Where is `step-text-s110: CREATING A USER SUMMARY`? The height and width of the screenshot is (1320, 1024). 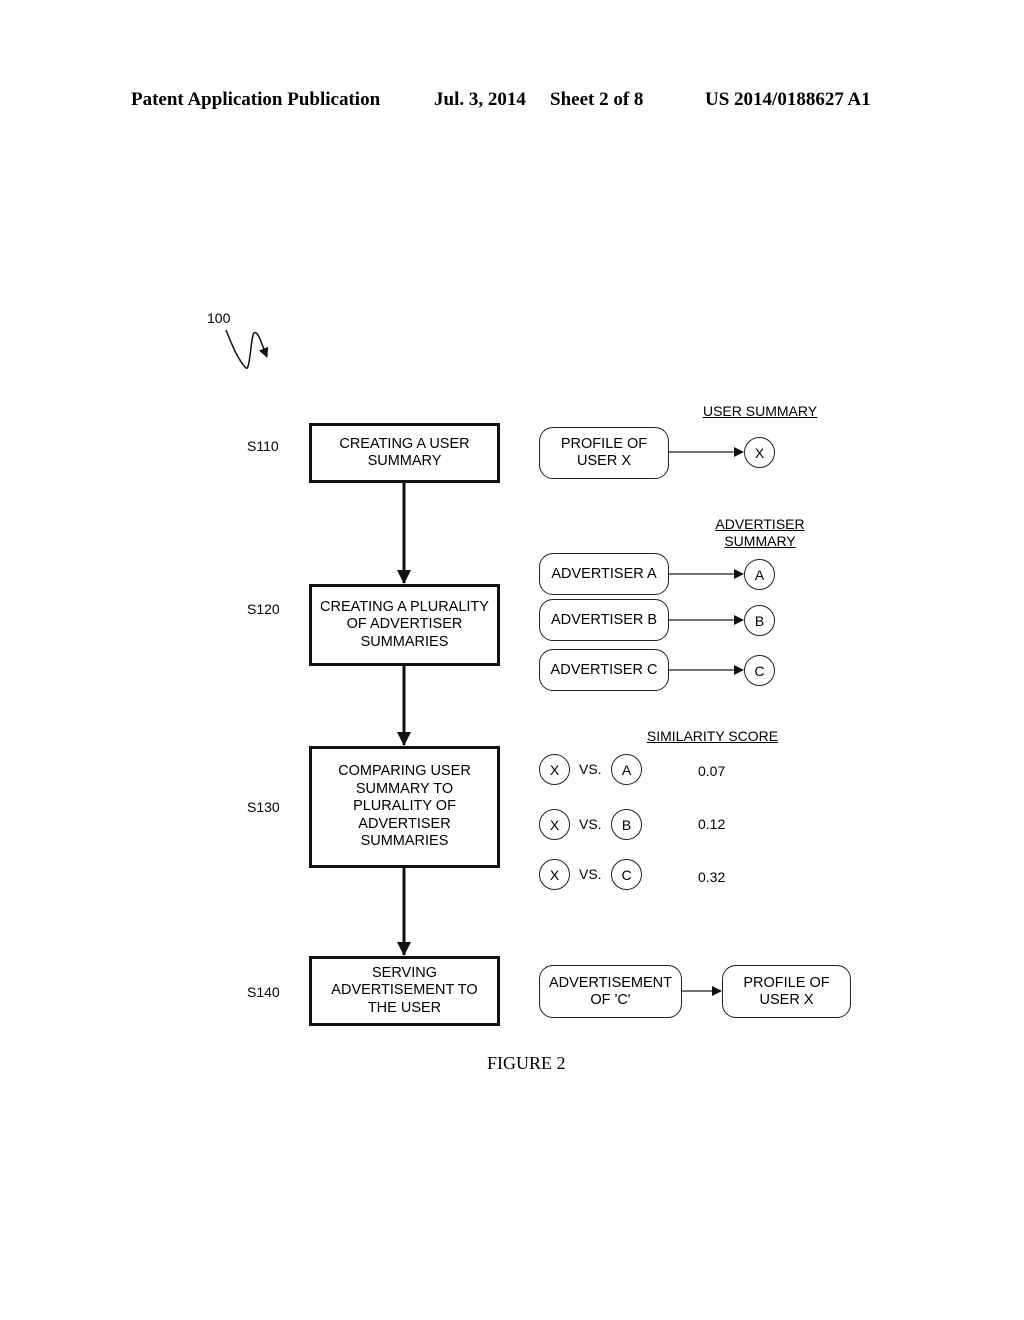
step-text-s110: CREATING A USER SUMMARY is located at coordinates (404, 452).